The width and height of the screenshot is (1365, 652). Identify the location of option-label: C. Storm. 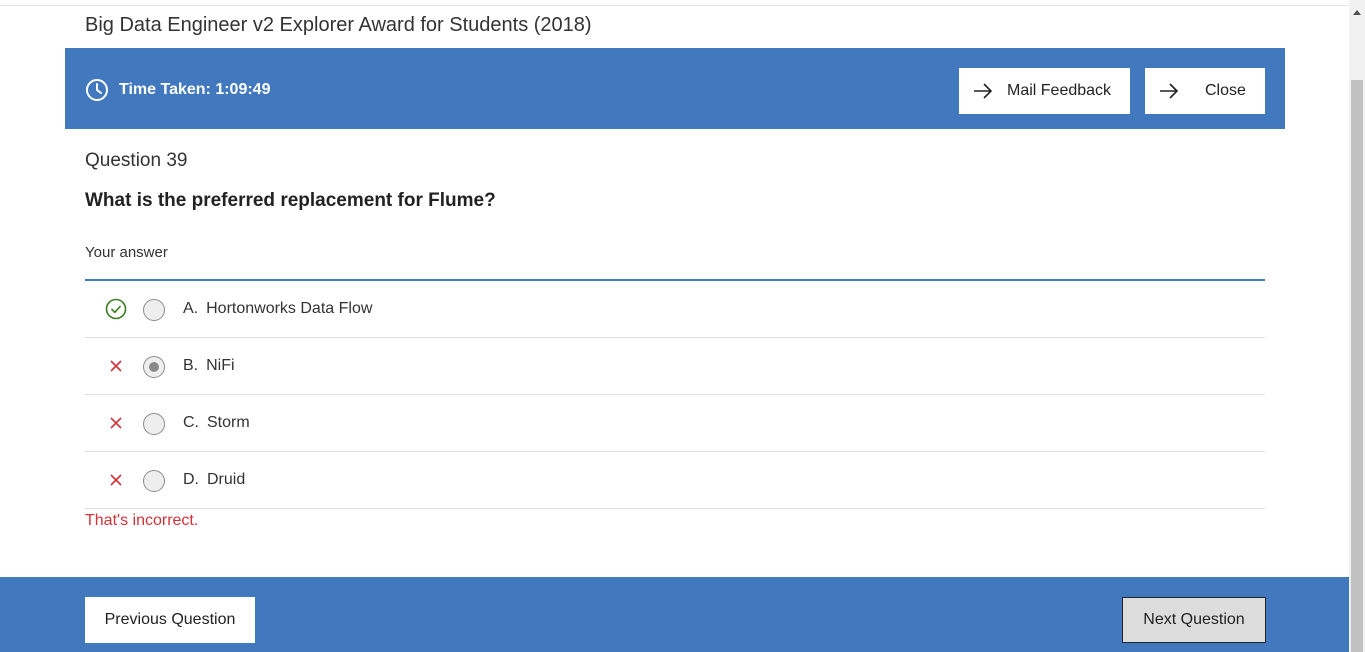
(216, 422).